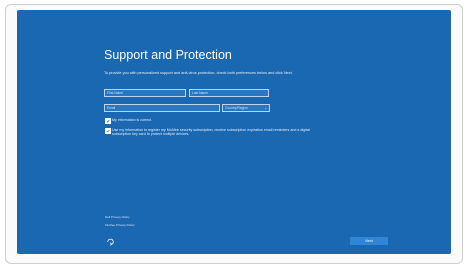  Describe the element at coordinates (265, 108) in the screenshot. I see `chevron-down-icon: ⌄` at that location.